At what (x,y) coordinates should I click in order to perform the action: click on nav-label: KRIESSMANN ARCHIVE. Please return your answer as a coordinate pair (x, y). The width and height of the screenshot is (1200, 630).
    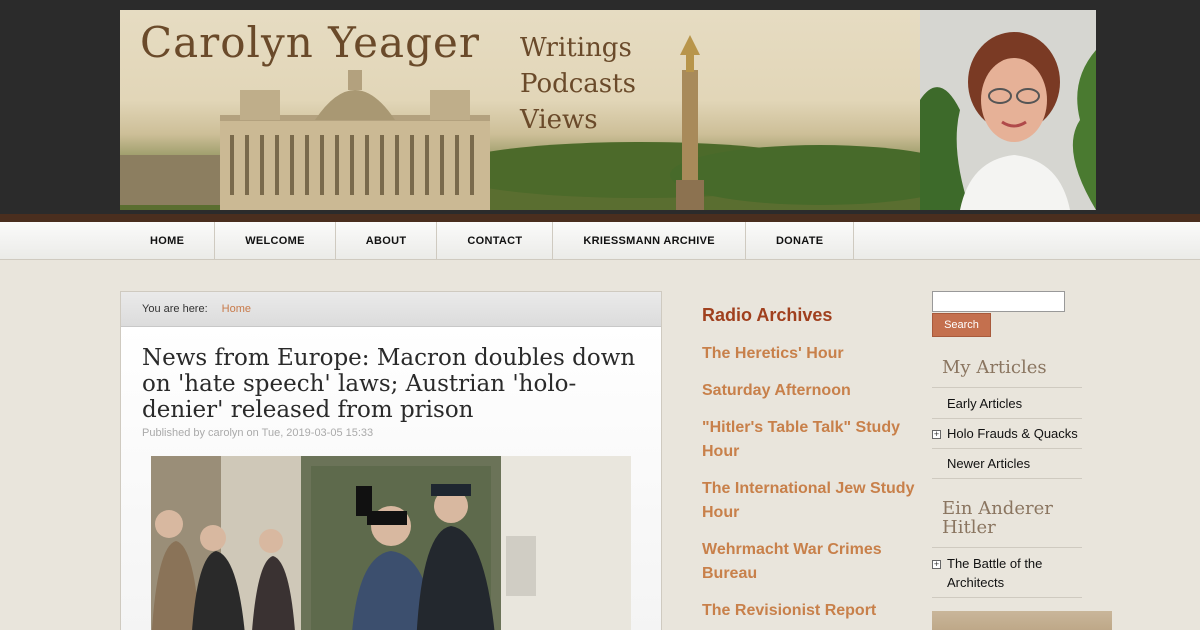
    Looking at the image, I should click on (649, 241).